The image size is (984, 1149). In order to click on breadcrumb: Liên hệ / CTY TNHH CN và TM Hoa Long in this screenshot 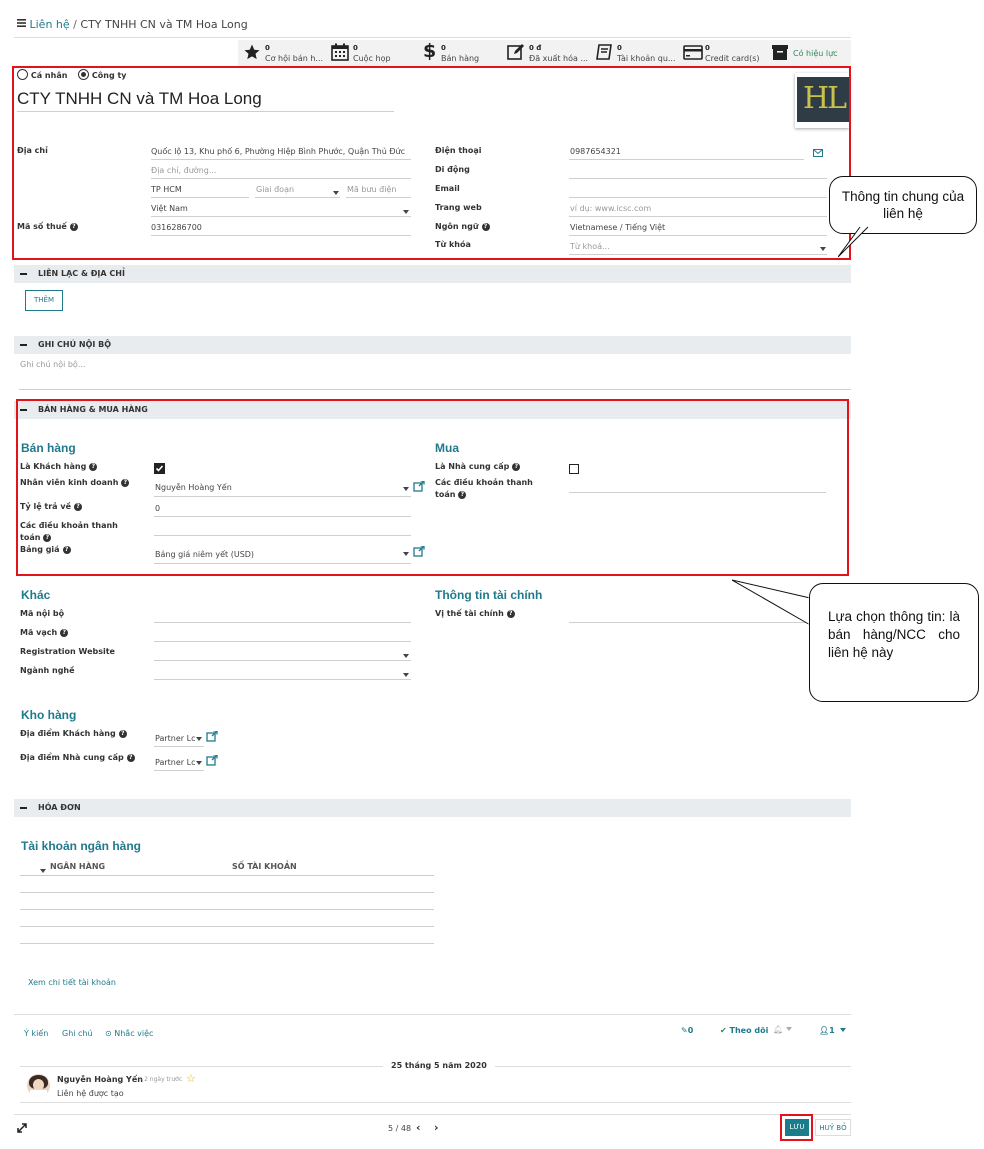, I will do `click(132, 24)`.